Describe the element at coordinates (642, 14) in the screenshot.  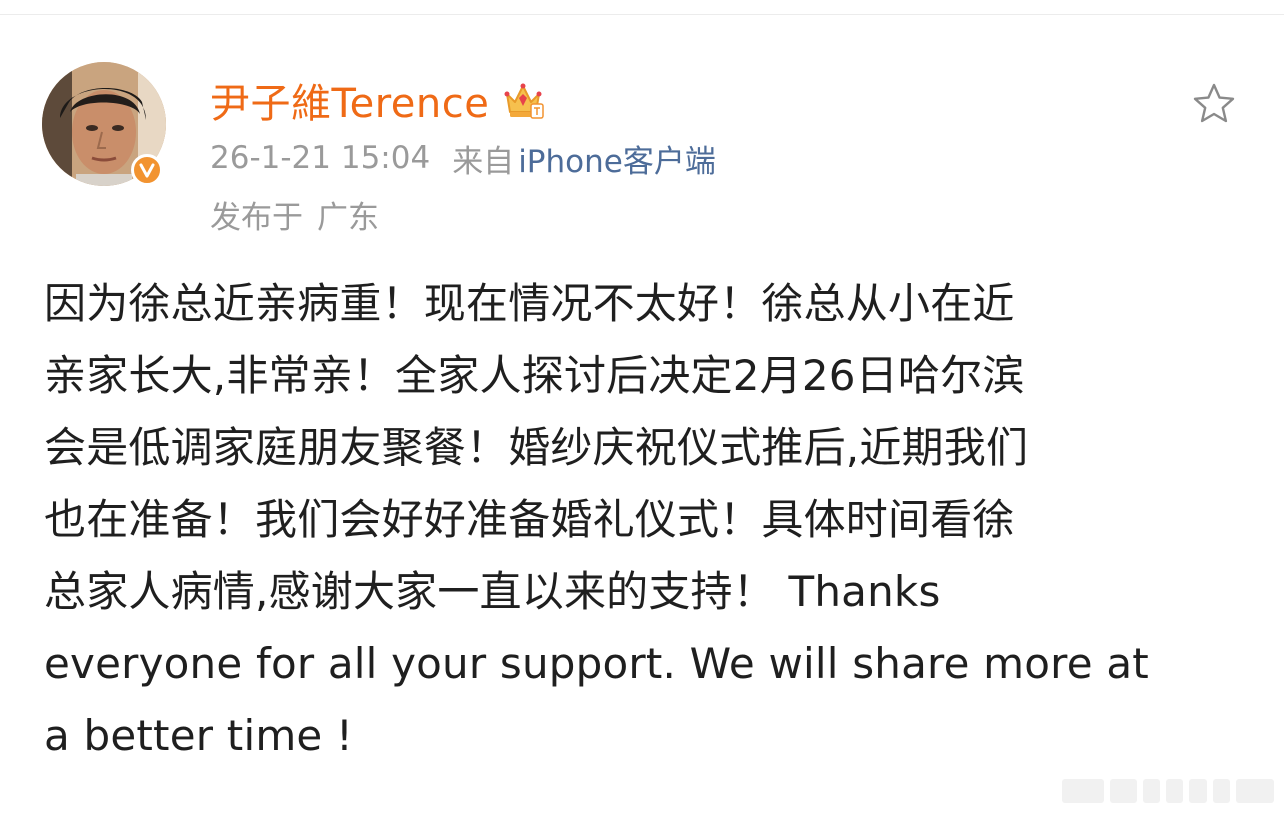
I see `top-divider` at that location.